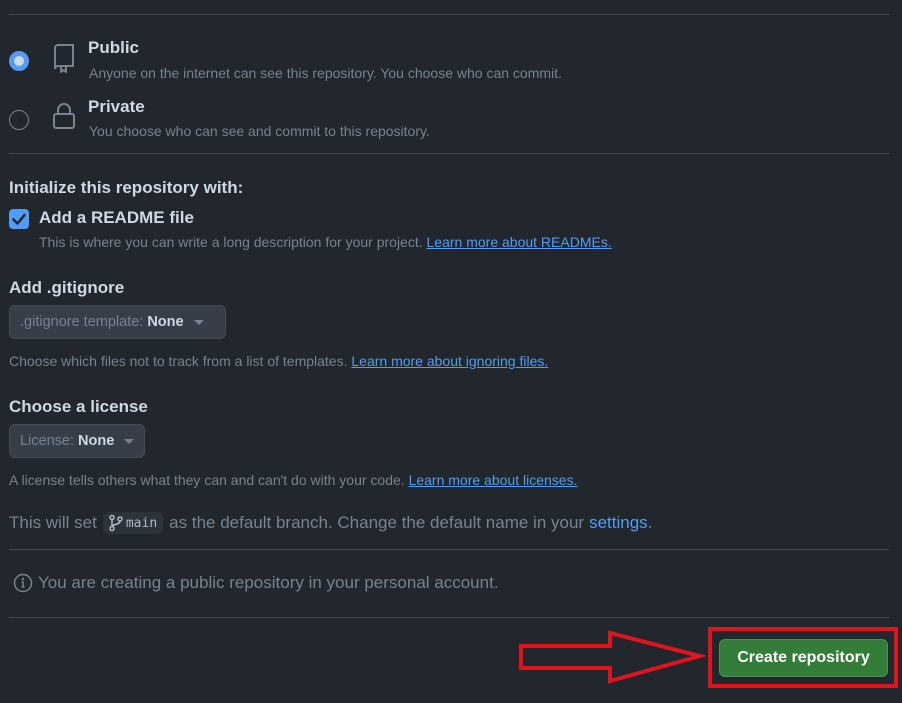  I want to click on license-select-value: None, so click(96, 441).